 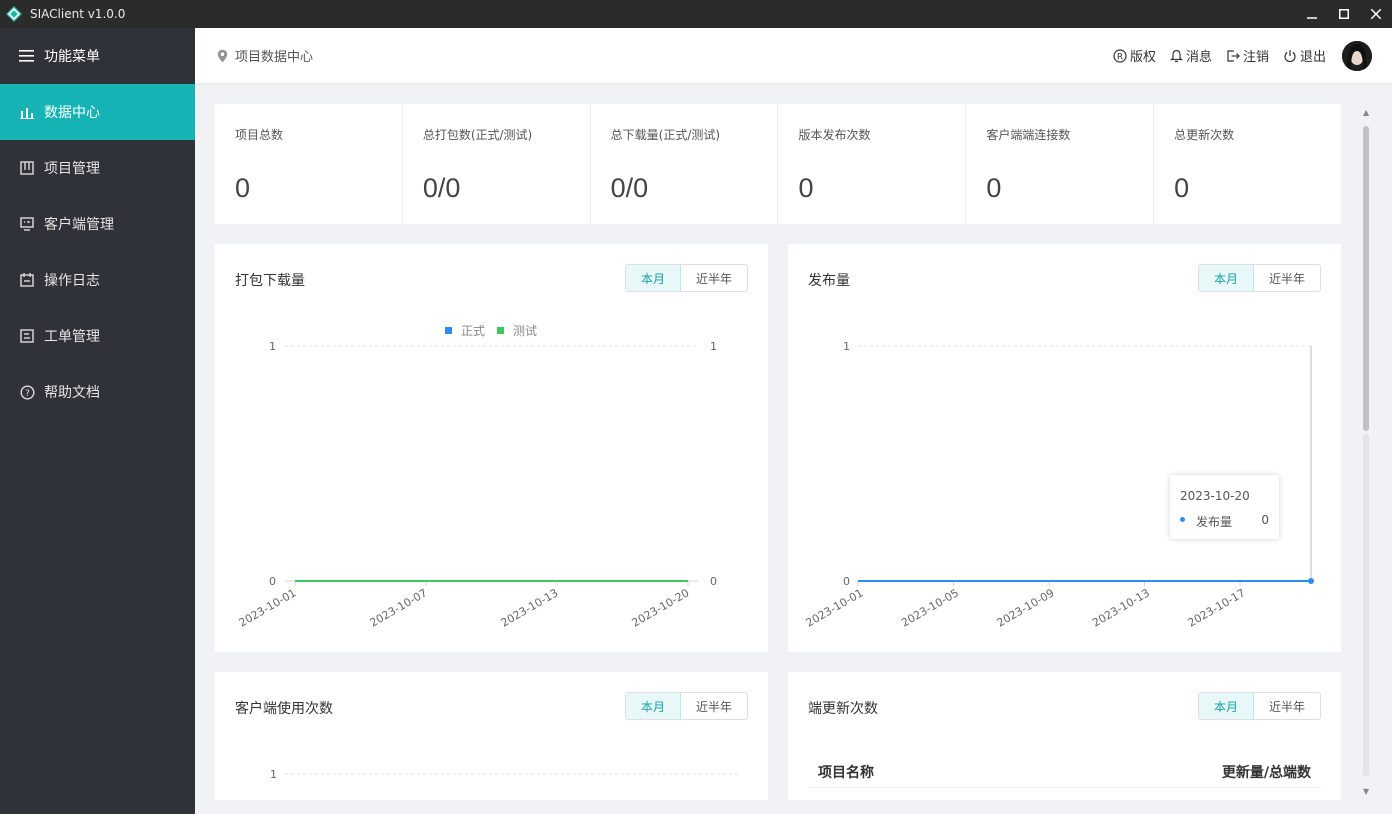 I want to click on messages-link: 消息, so click(x=1191, y=55).